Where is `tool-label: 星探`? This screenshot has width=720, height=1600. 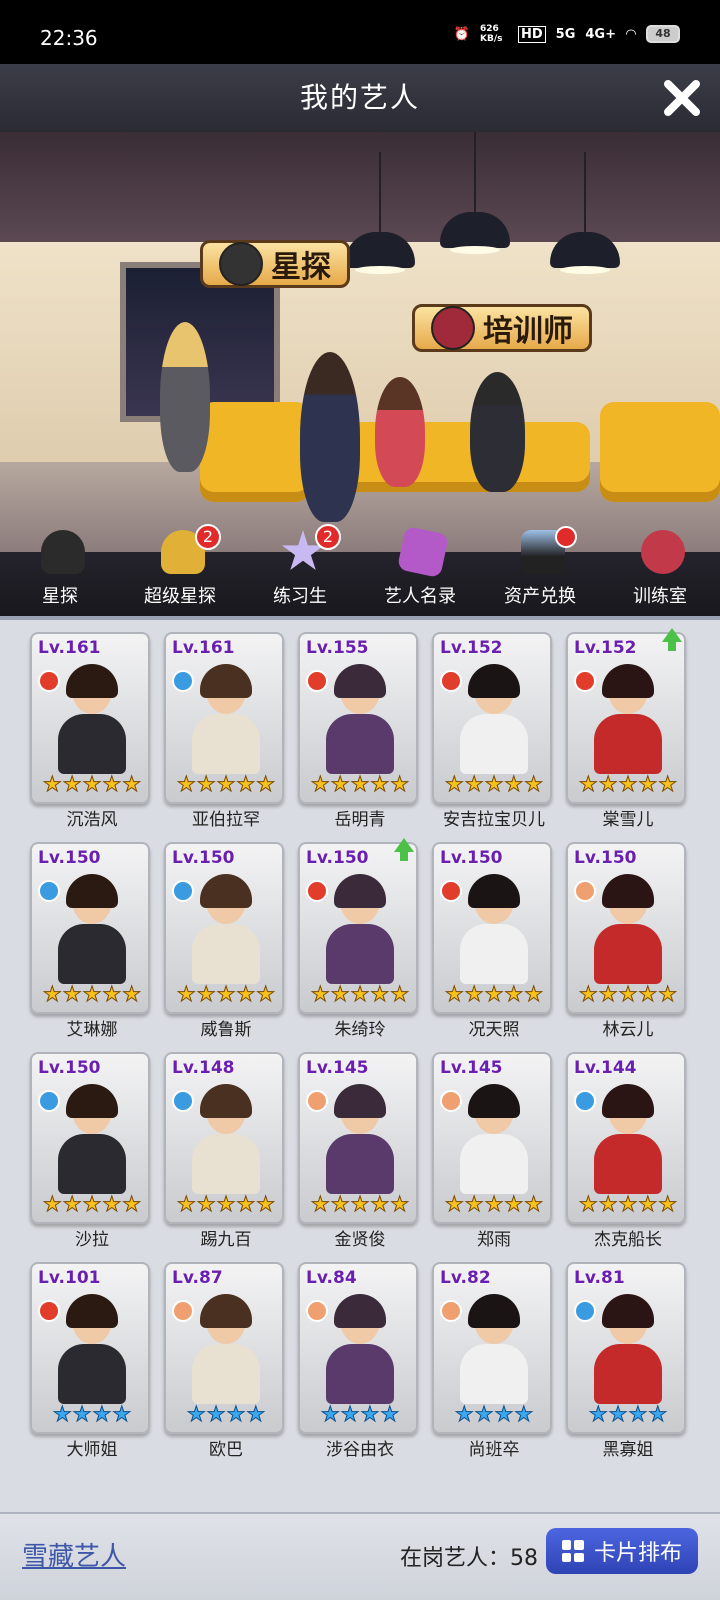 tool-label: 星探 is located at coordinates (60, 596).